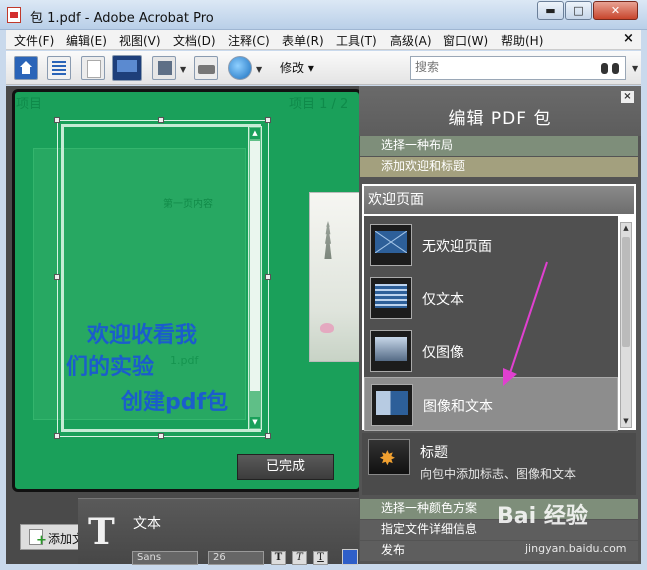 The height and width of the screenshot is (570, 647). What do you see at coordinates (127, 68) in the screenshot?
I see `layout-icon` at bounding box center [127, 68].